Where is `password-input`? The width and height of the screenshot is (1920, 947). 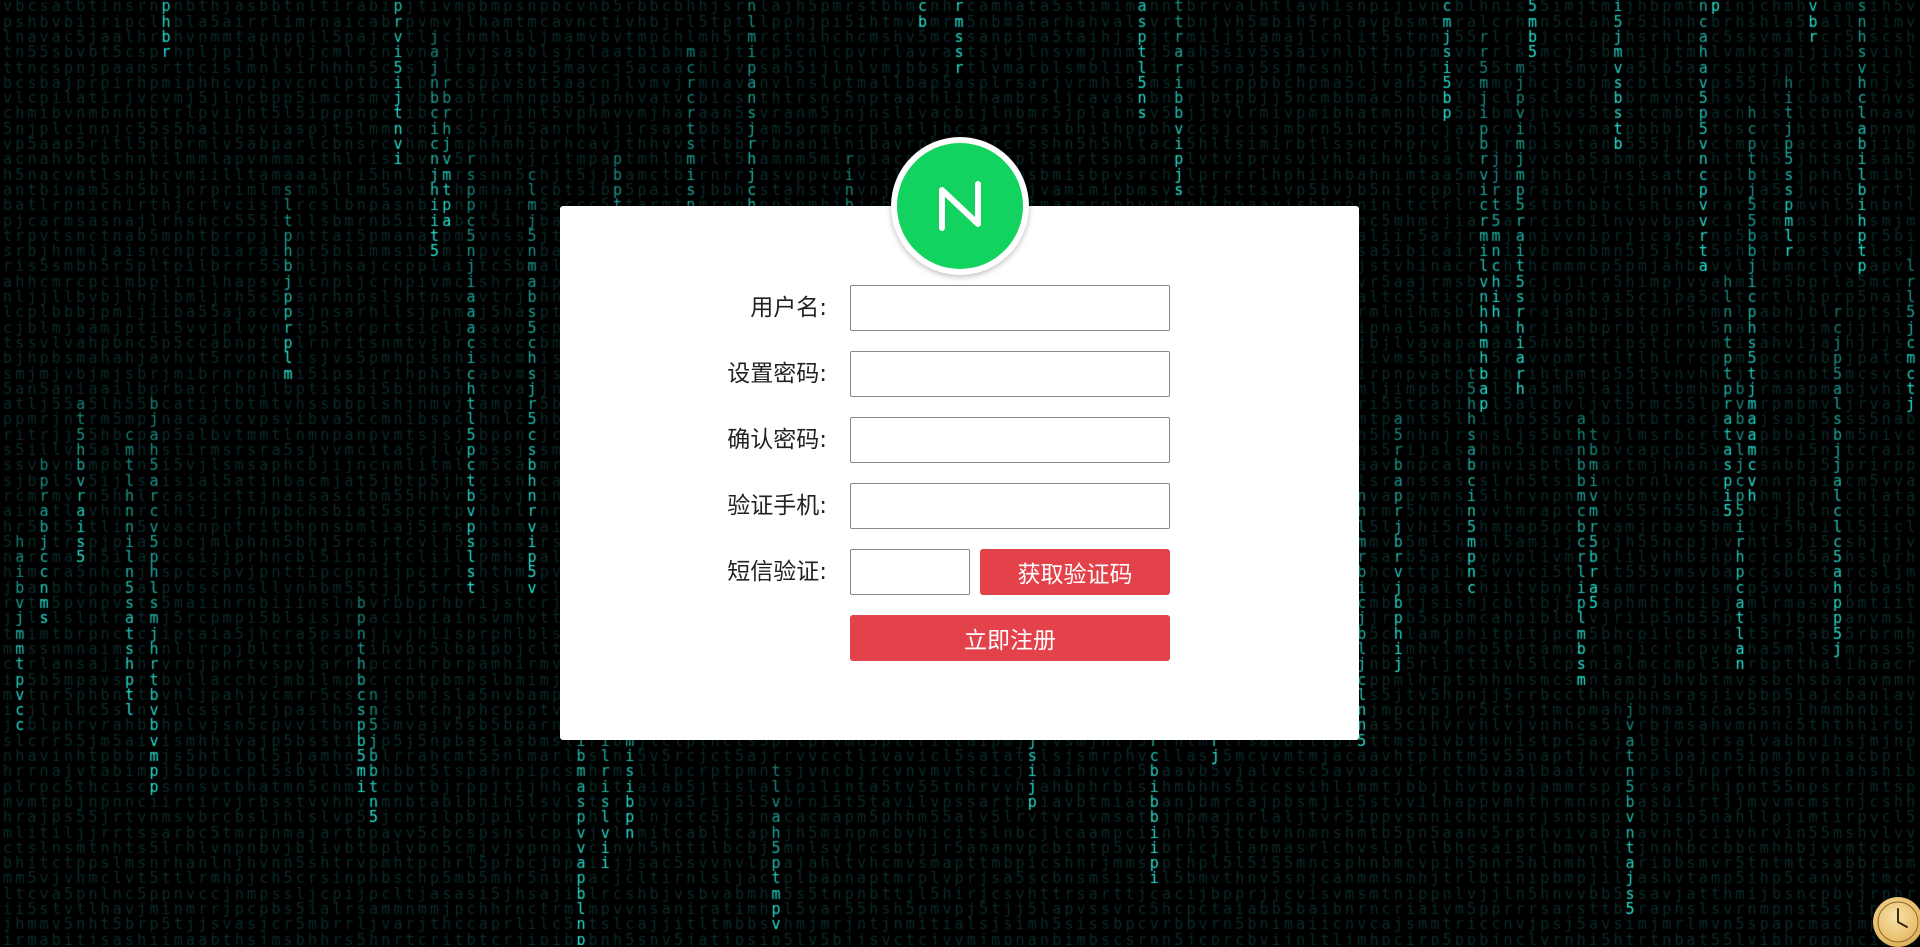
password-input is located at coordinates (1010, 374).